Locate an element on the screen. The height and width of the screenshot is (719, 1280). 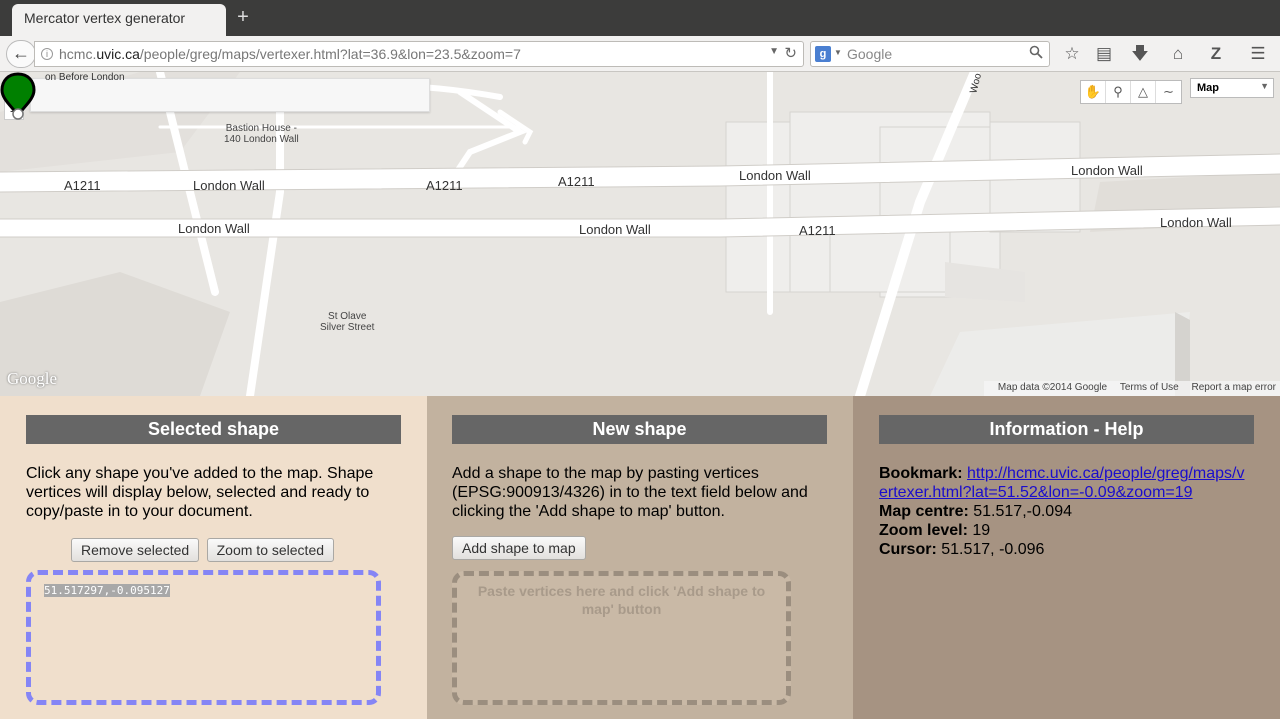
terms-link: Terms of Use is located at coordinates (1149, 387).